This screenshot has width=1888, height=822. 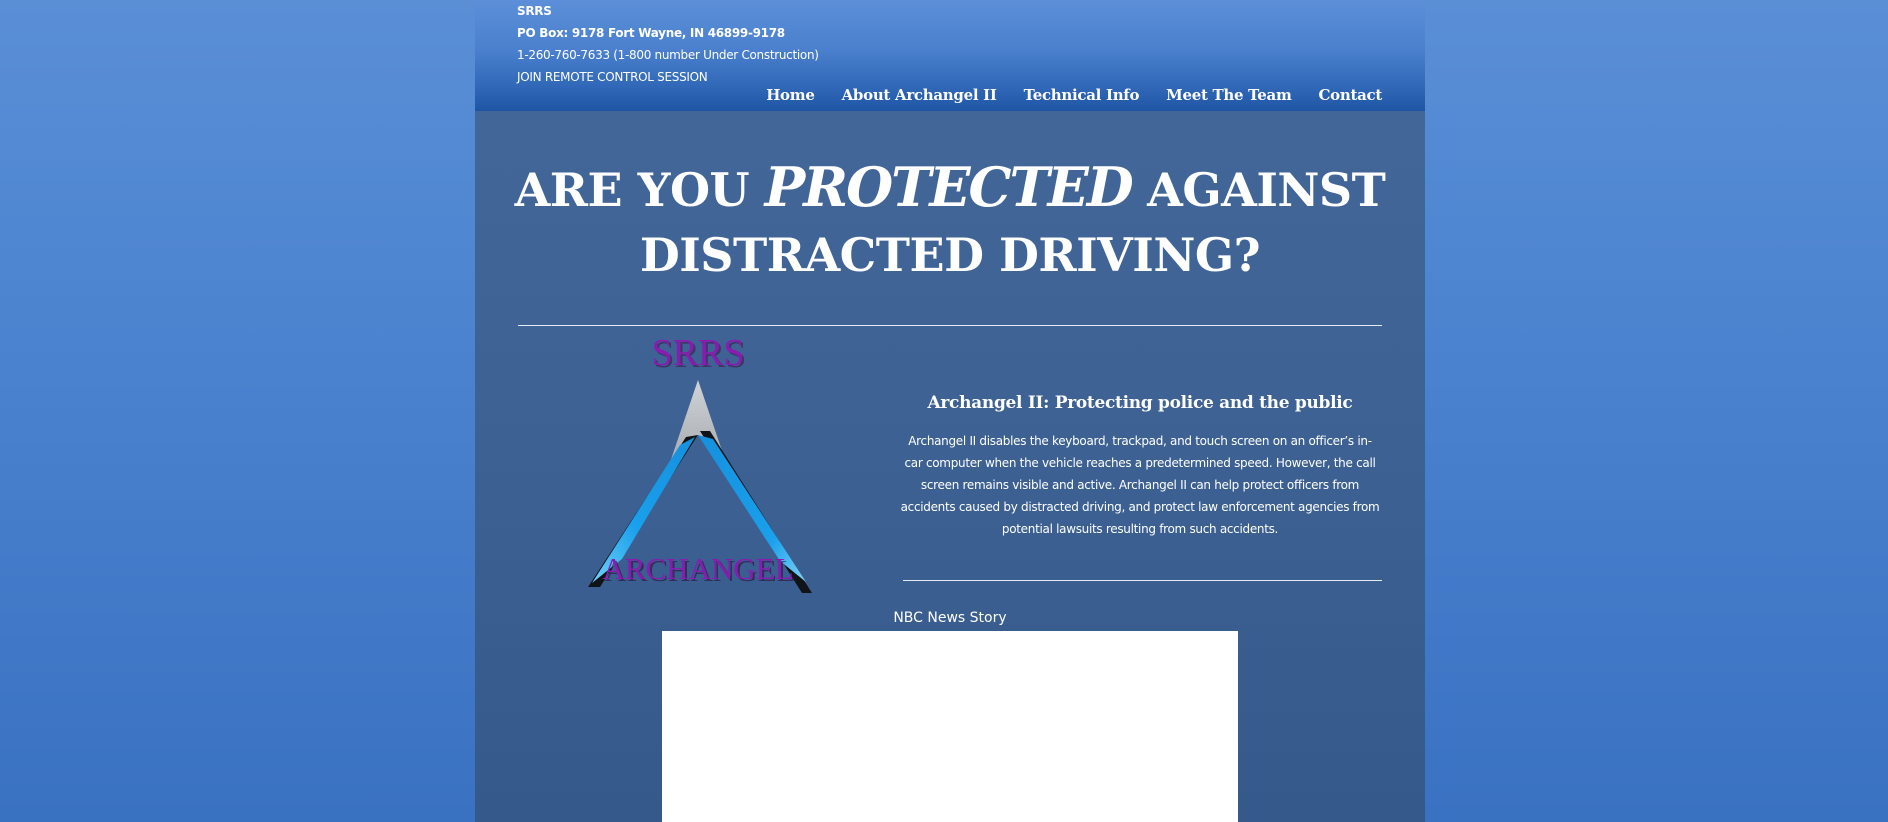 I want to click on feature-divider, so click(x=1142, y=580).